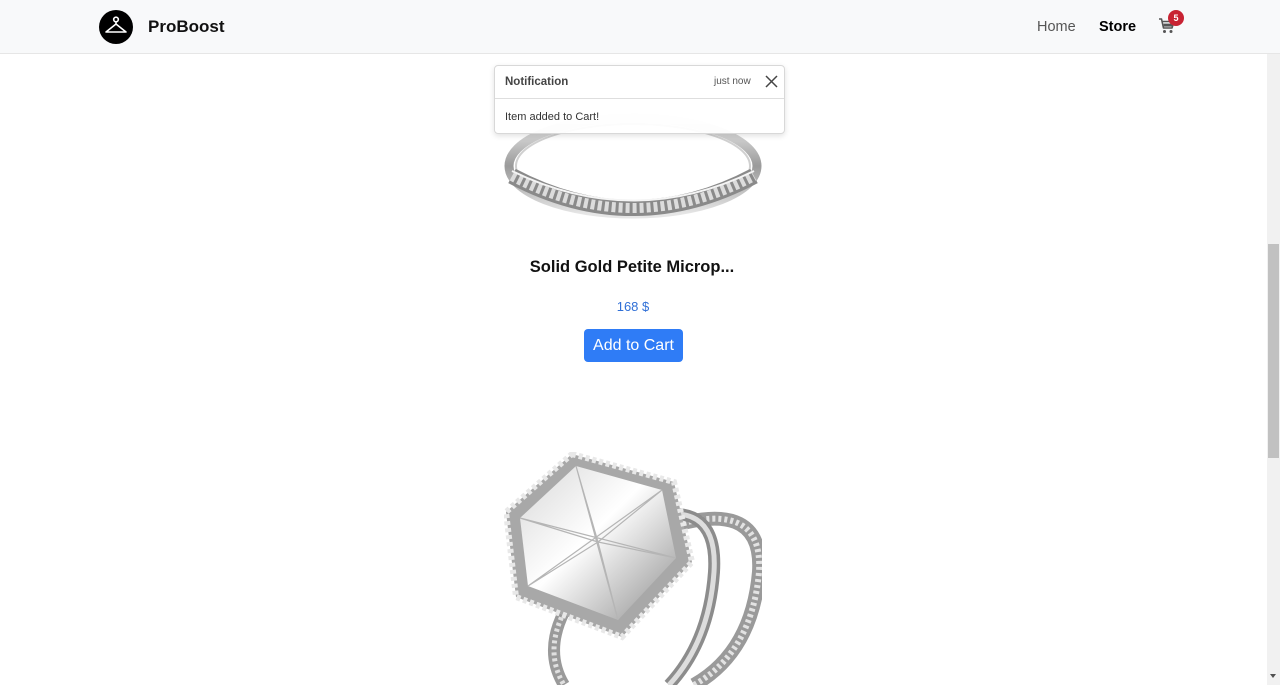 The width and height of the screenshot is (1280, 690). I want to click on top-navbar: ProBoost Home Store 5, so click(640, 27).